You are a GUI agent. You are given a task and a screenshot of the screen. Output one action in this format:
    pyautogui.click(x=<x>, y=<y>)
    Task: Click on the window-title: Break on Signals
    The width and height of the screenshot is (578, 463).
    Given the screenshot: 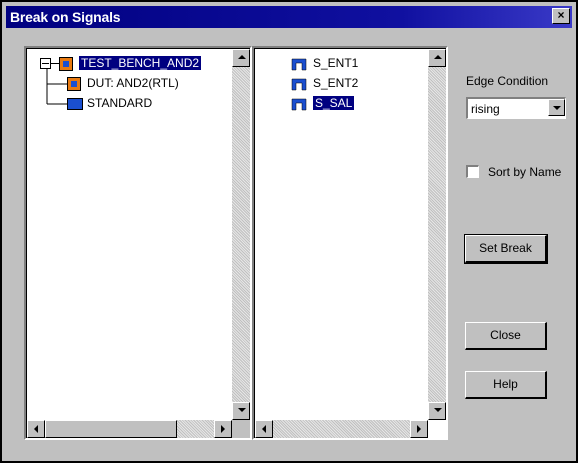 What is the action you would take?
    pyautogui.click(x=65, y=17)
    